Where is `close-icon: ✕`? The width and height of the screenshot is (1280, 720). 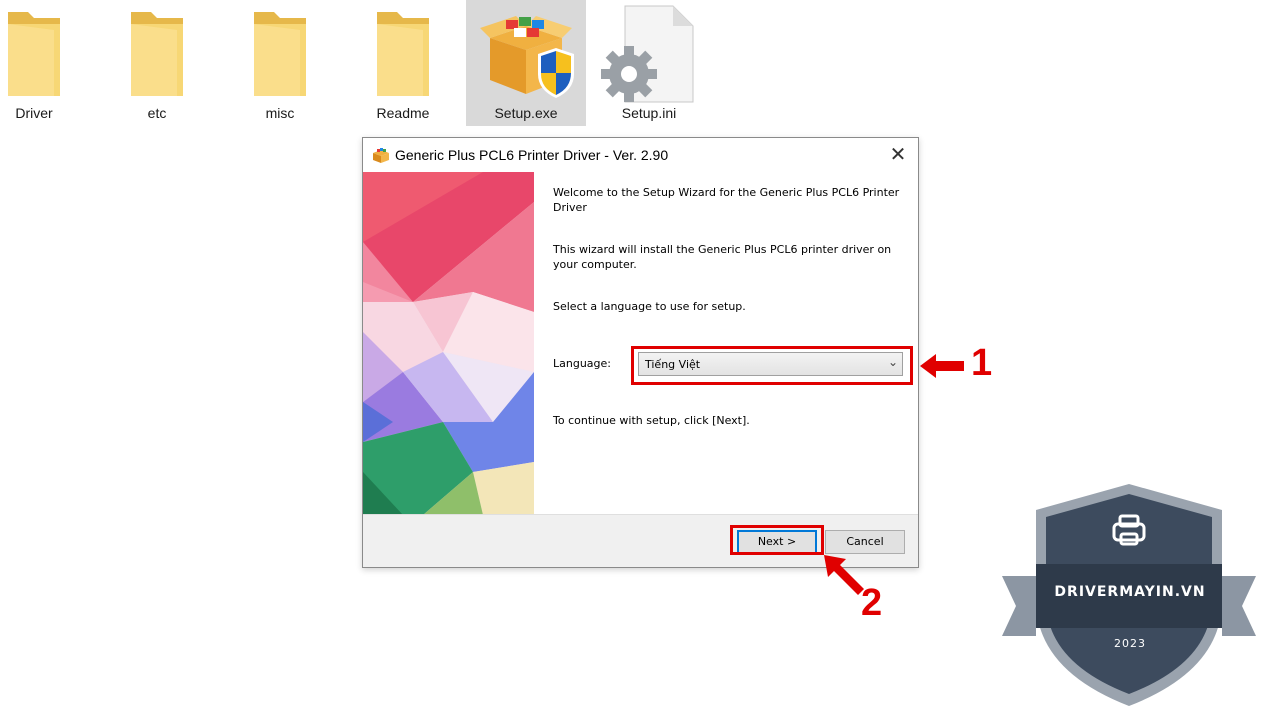 close-icon: ✕ is located at coordinates (898, 155).